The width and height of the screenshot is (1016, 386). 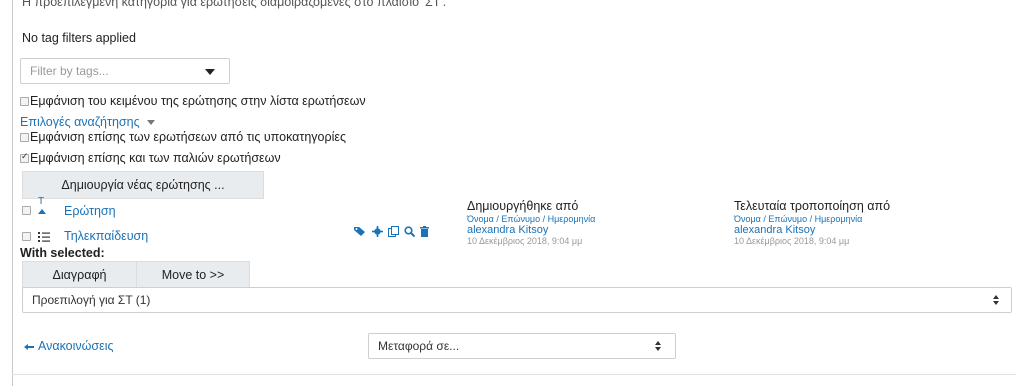 I want to click on modified-by-column-header: Τελευταία τροποποίηση από, so click(x=812, y=206).